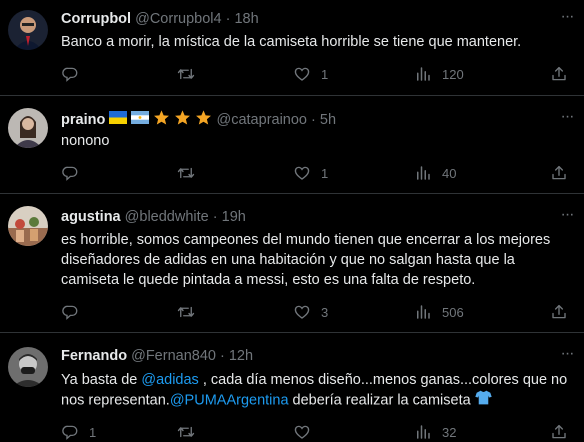  What do you see at coordinates (178, 19) in the screenshot?
I see `handle: @Corrupbol4` at bounding box center [178, 19].